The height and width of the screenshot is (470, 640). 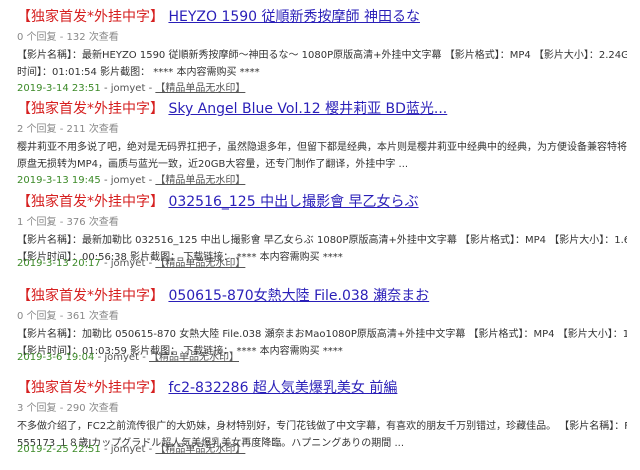 I want to click on thread-title-line: 【独家首发*外挂中字】 050615-870女熱大陸 File.038 瀬奈まお, so click(x=223, y=296).